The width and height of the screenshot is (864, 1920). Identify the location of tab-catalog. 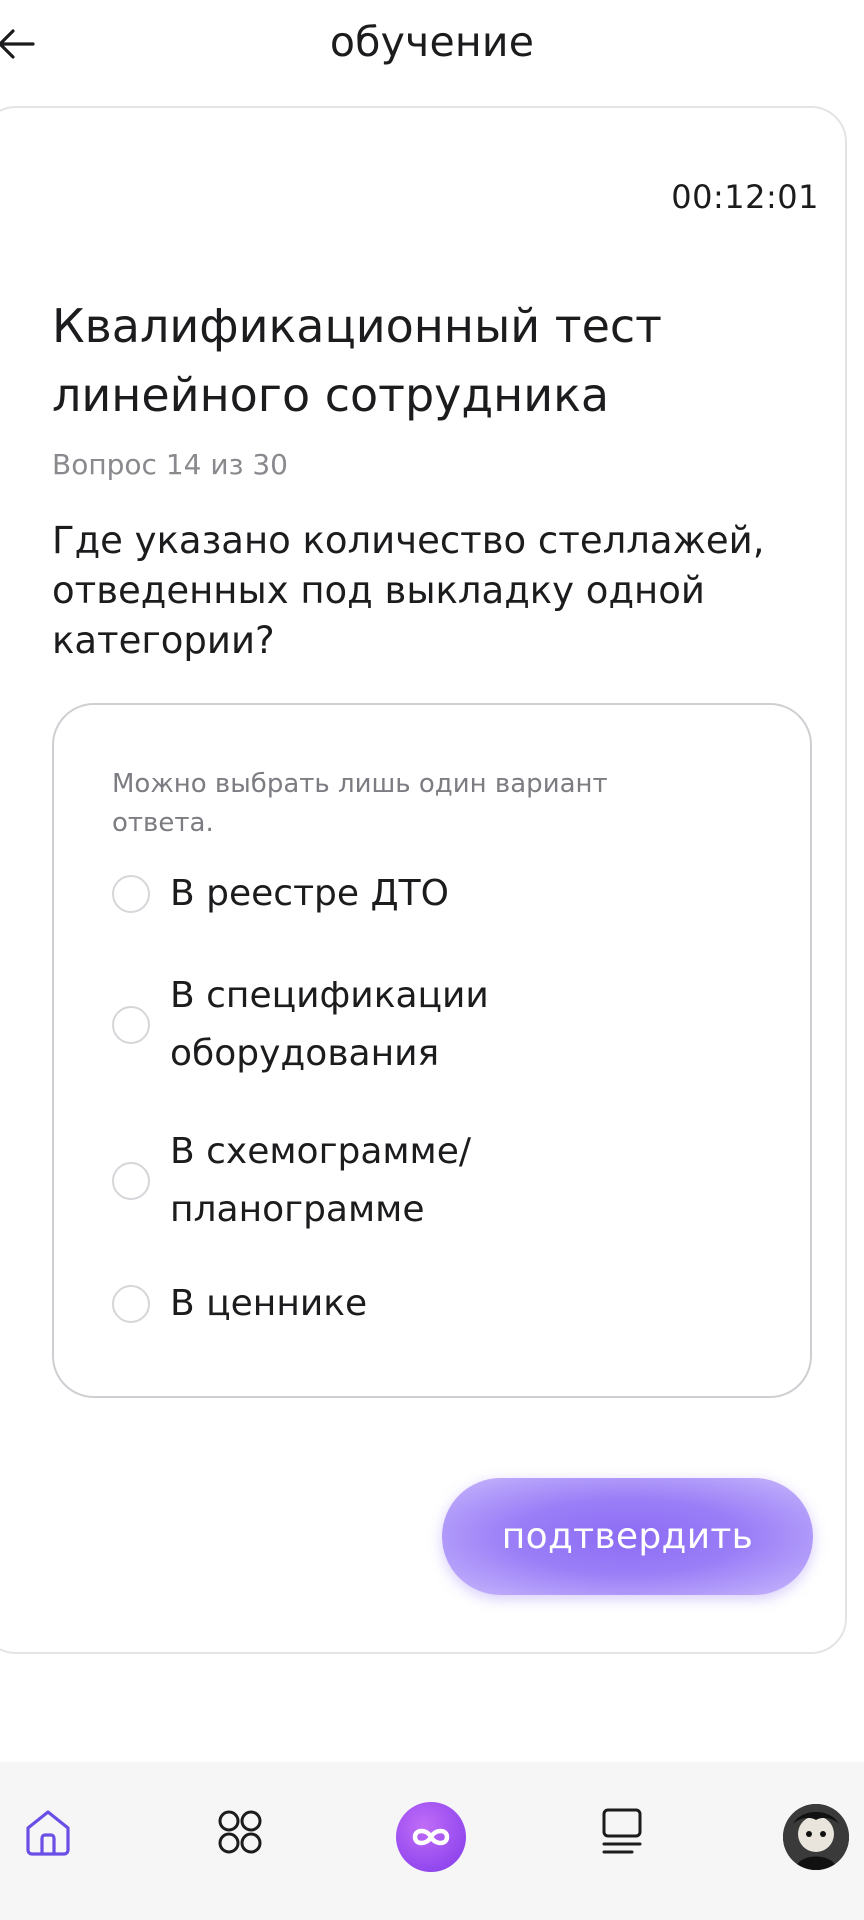
(240, 1832).